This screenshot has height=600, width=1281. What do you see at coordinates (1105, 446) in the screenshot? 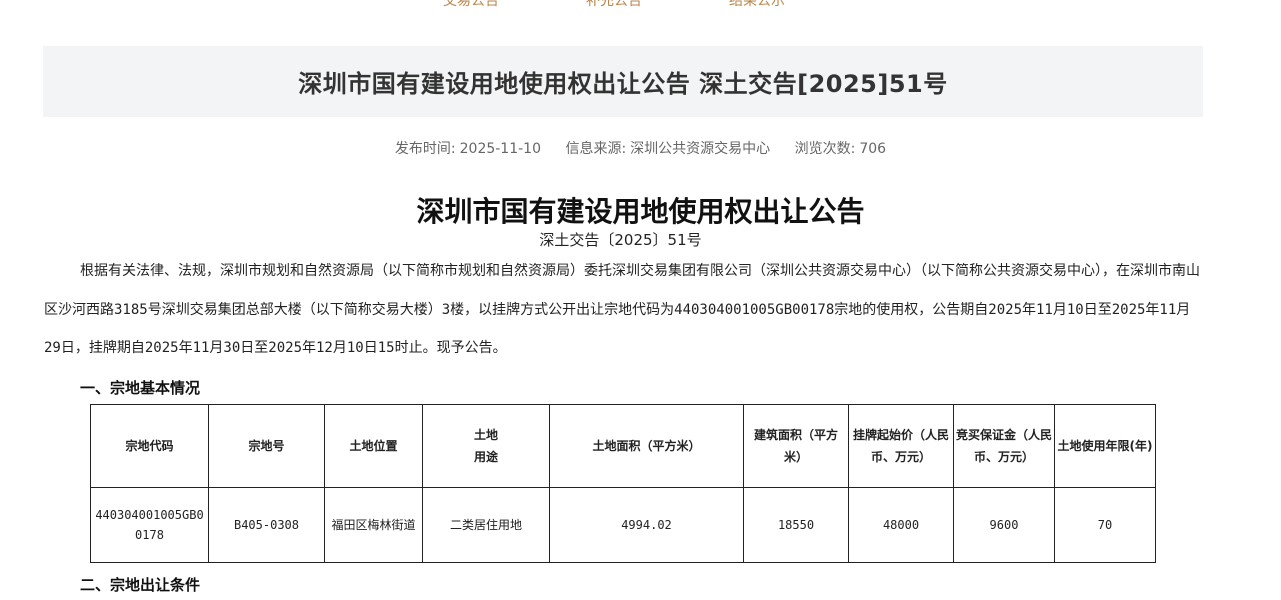
I see `header-term-years: 土地使用年限(年)` at bounding box center [1105, 446].